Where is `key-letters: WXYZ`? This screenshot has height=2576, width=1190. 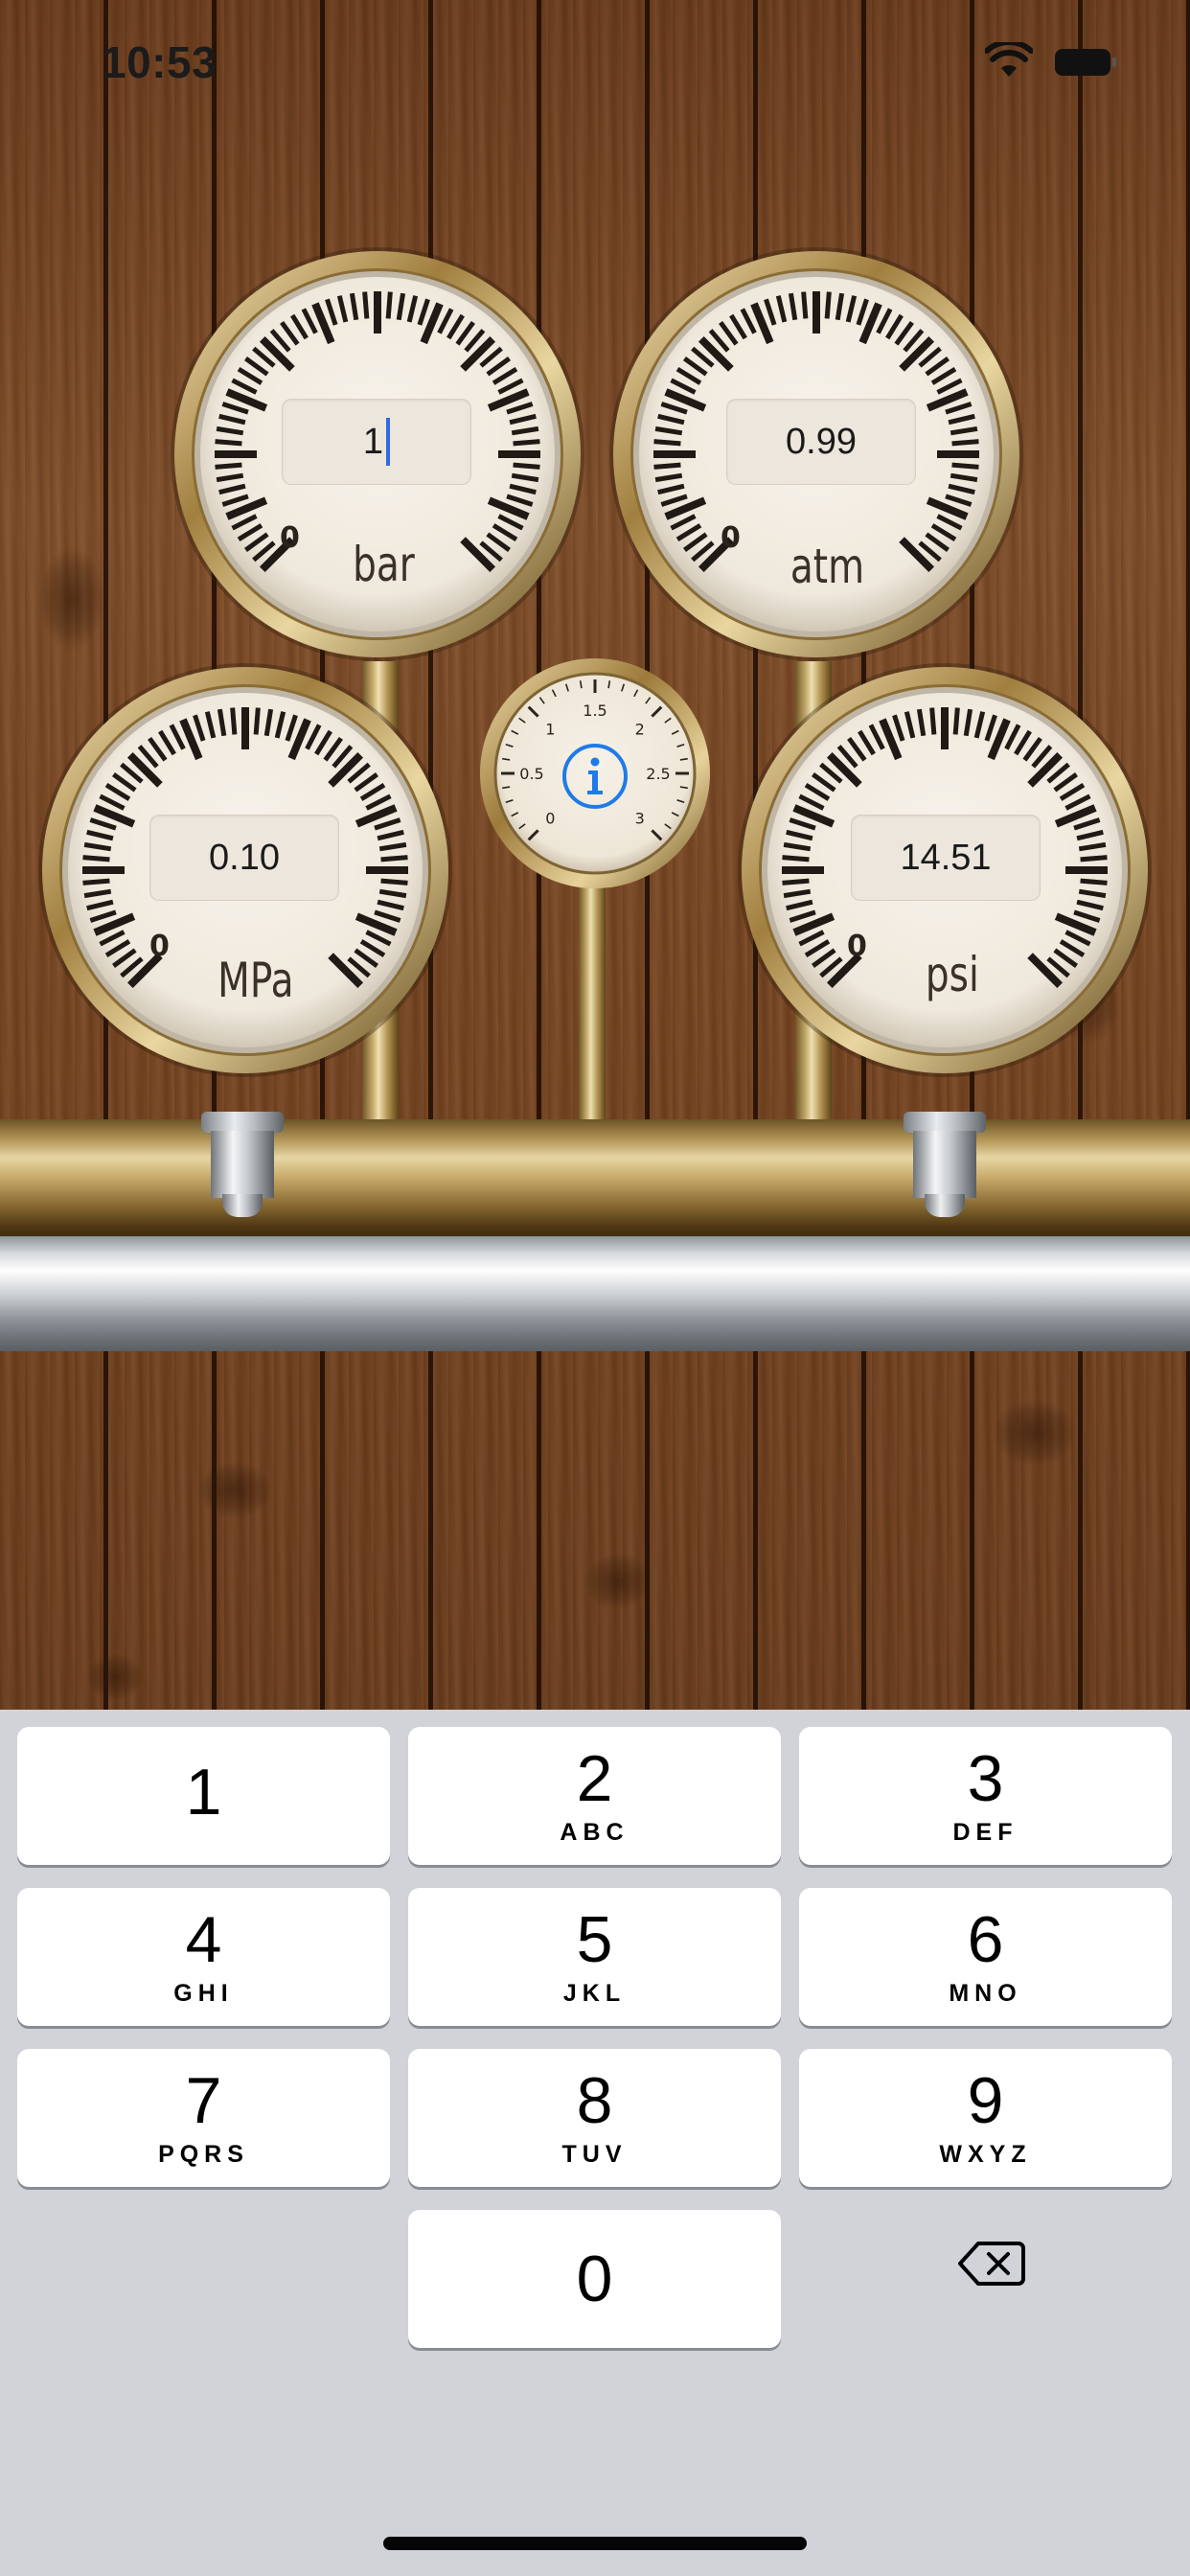 key-letters: WXYZ is located at coordinates (985, 2154).